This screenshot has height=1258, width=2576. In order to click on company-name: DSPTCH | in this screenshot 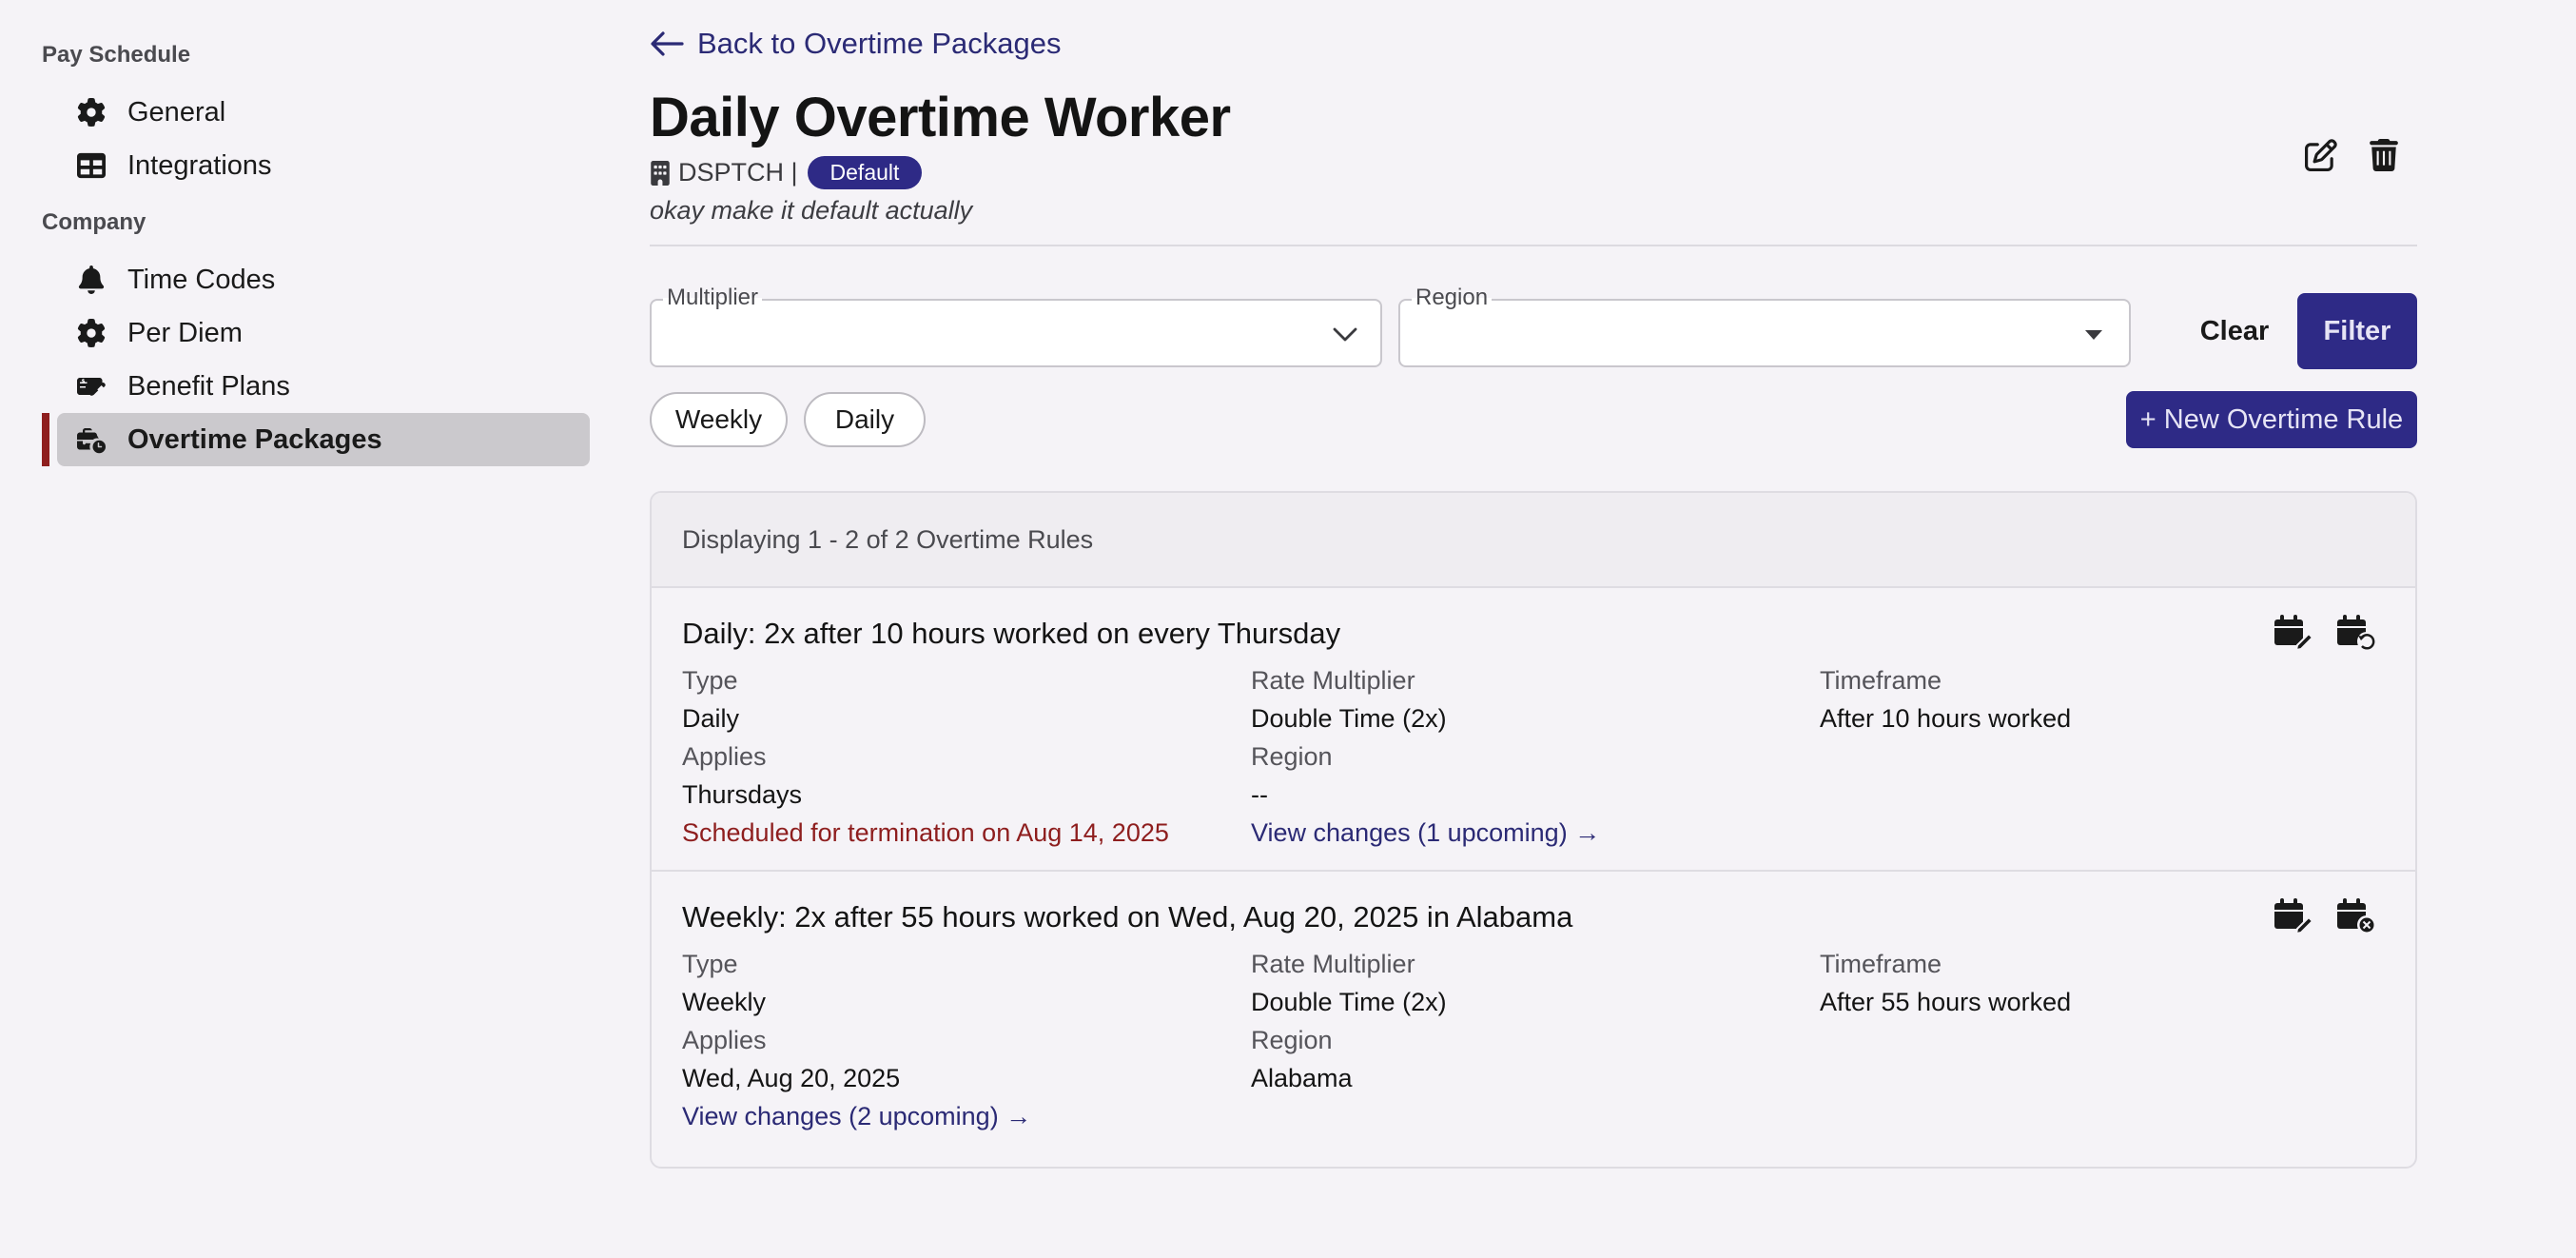, I will do `click(738, 172)`.